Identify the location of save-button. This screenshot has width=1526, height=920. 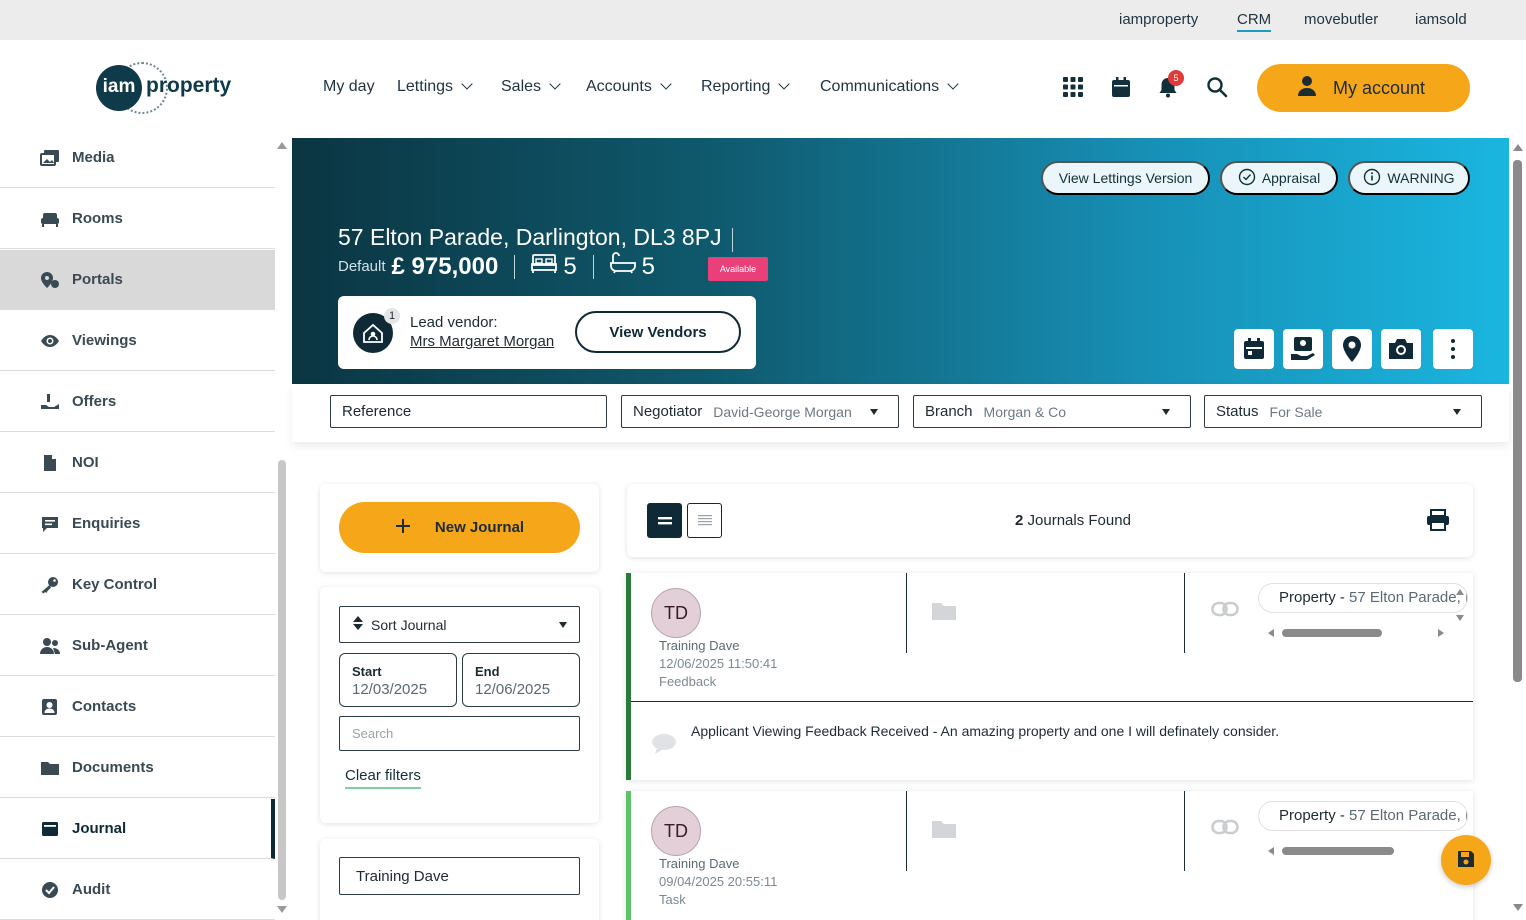
(1466, 860).